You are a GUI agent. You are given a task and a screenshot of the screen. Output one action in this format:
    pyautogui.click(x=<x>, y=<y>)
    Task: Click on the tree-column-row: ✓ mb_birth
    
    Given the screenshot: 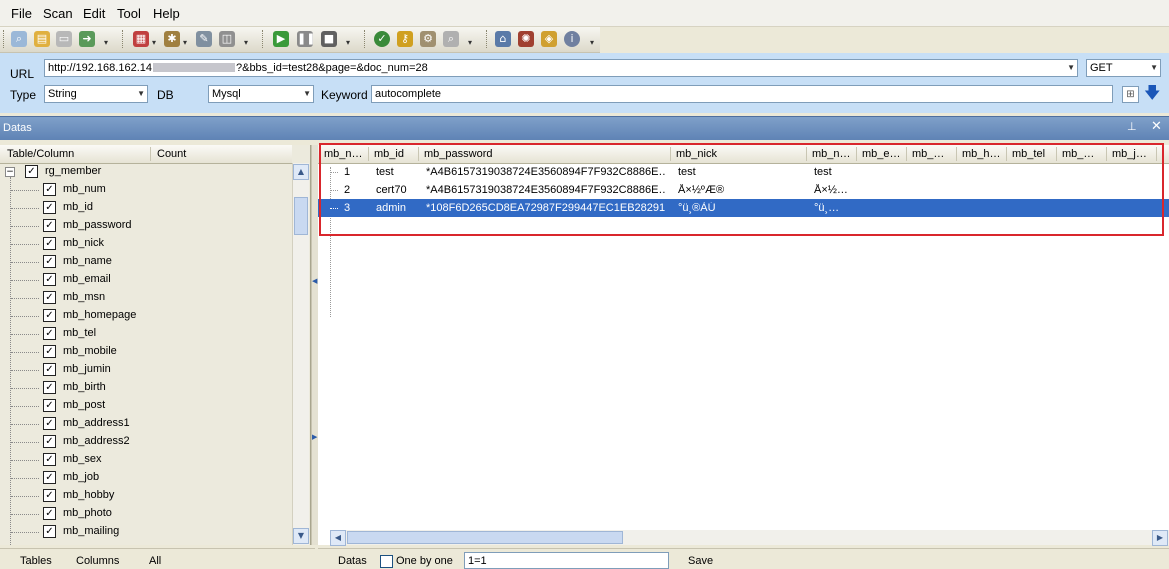 What is the action you would take?
    pyautogui.click(x=145, y=388)
    